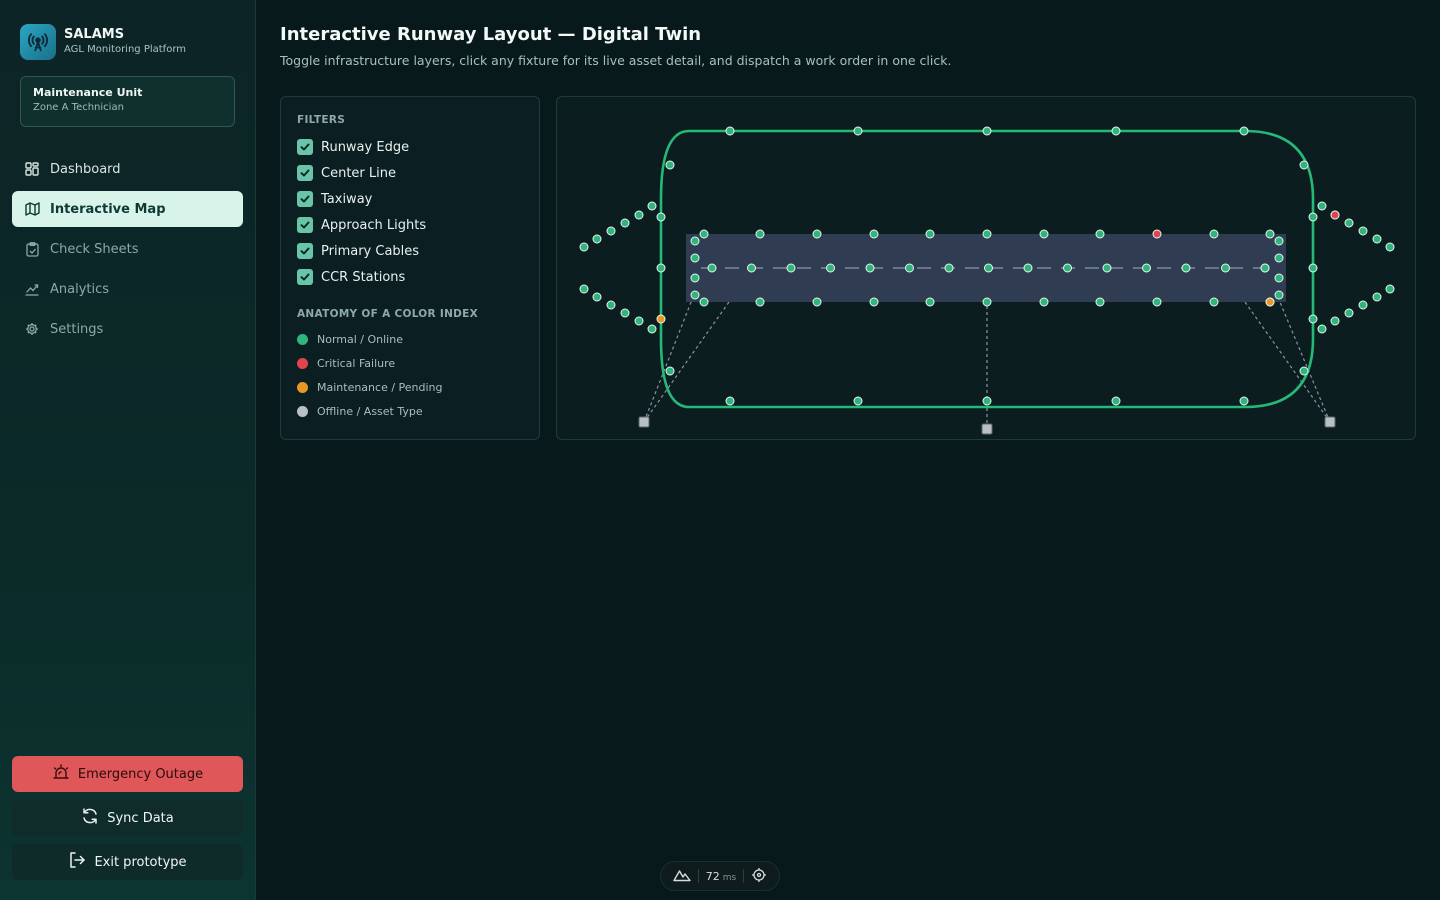 The height and width of the screenshot is (900, 1440). What do you see at coordinates (127, 329) in the screenshot?
I see `sidebar-item-settings: Settings` at bounding box center [127, 329].